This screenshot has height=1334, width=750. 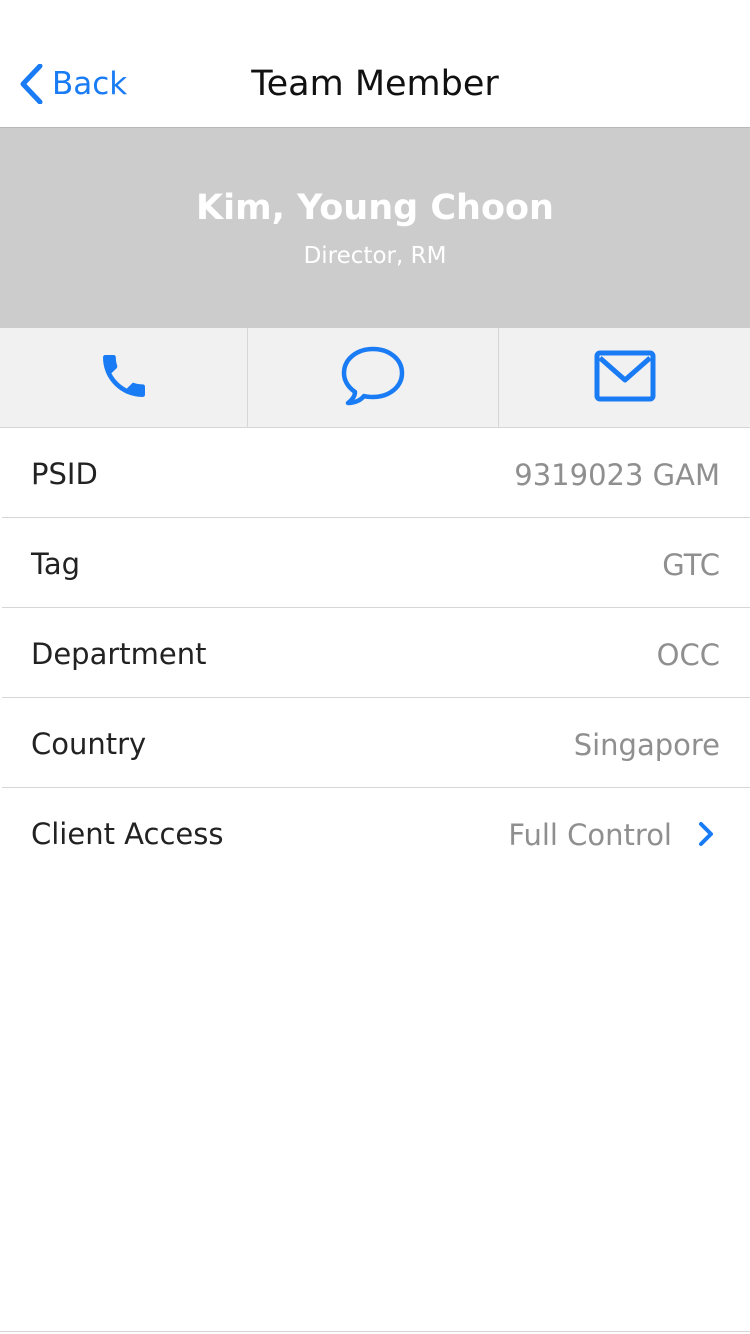 I want to click on envelope-icon, so click(x=625, y=378).